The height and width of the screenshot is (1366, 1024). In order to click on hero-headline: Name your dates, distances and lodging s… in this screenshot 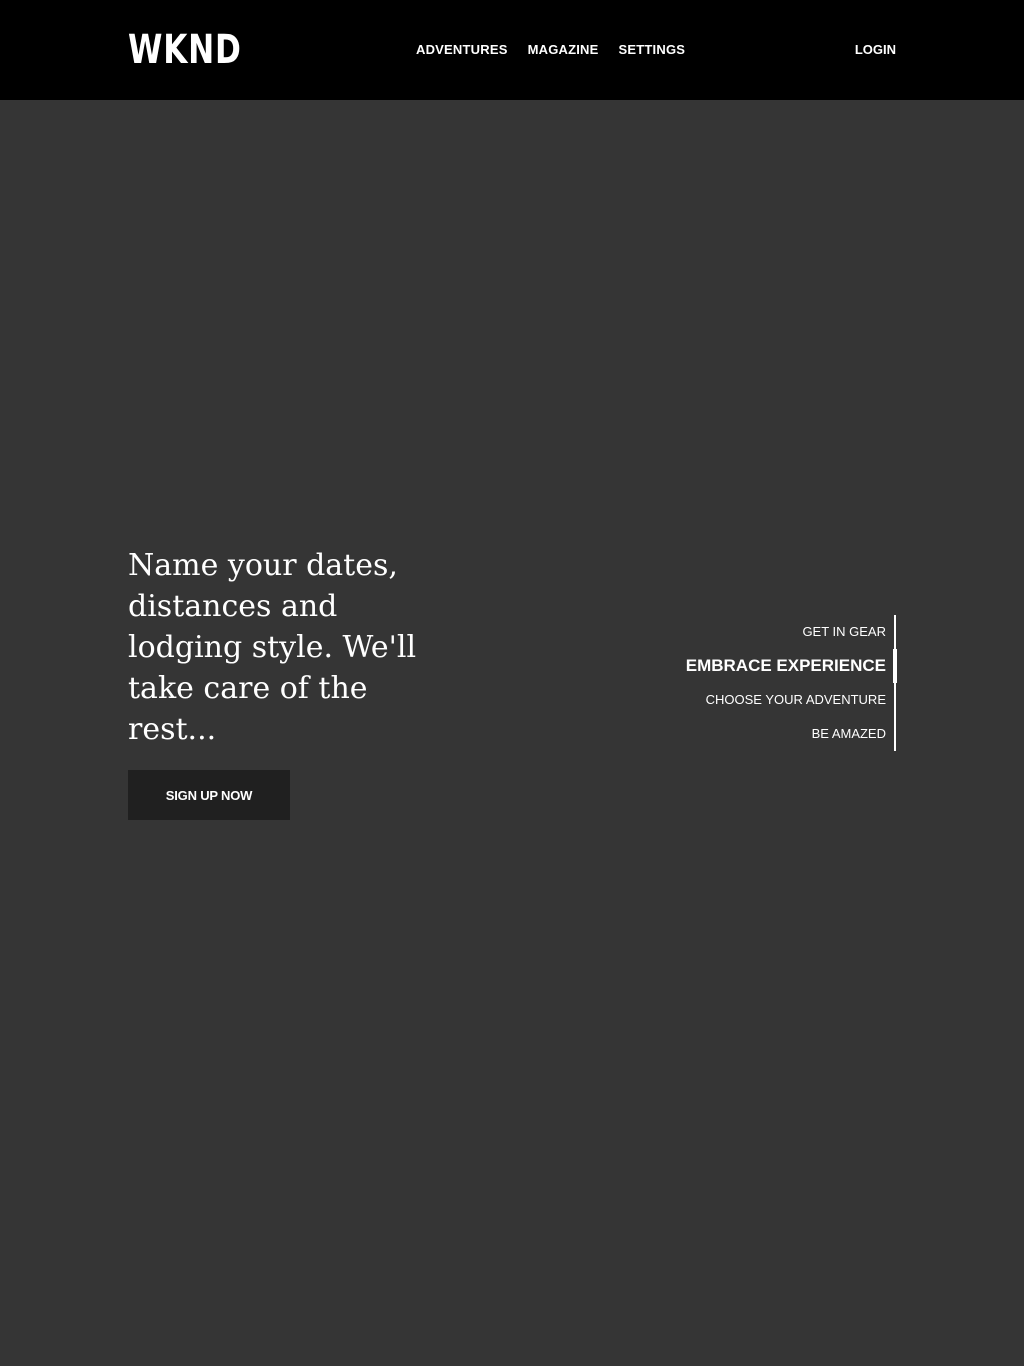, I will do `click(272, 647)`.